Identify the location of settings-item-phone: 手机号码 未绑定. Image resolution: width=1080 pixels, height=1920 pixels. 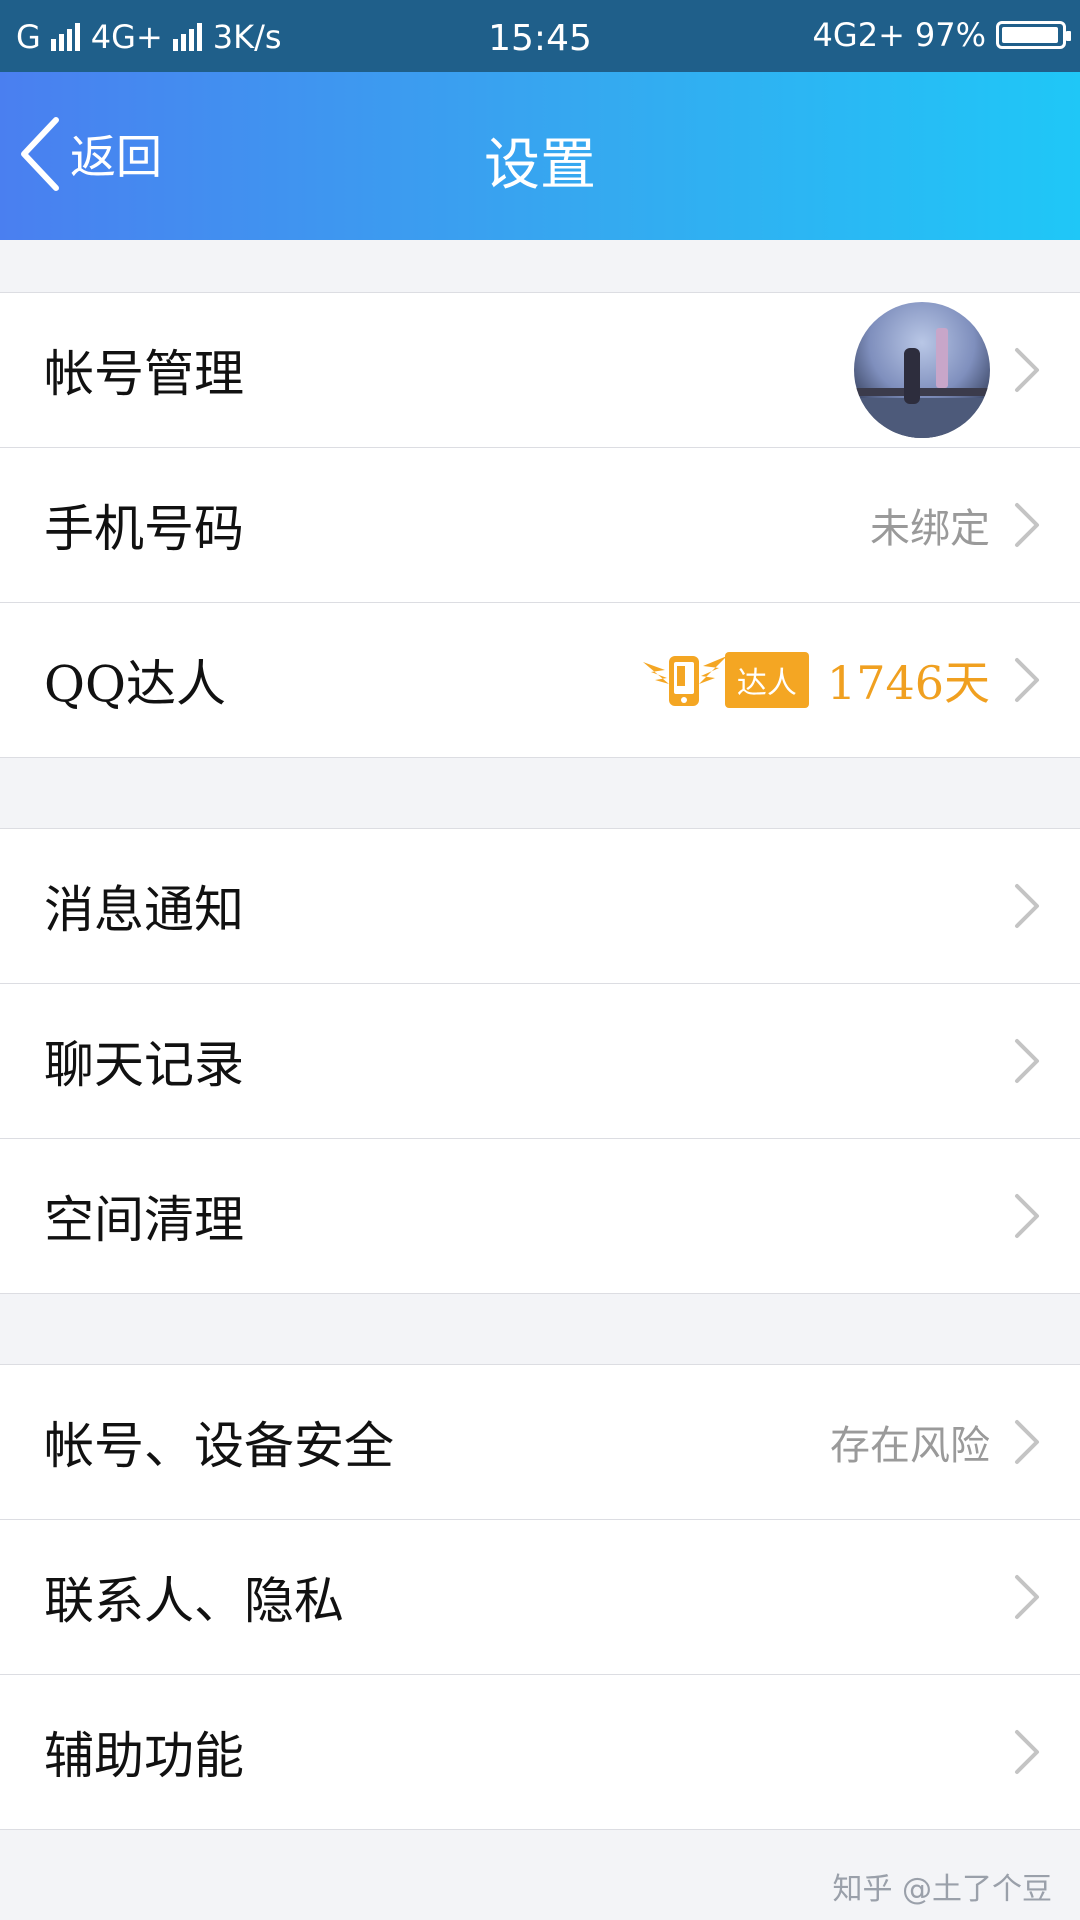
(540, 525).